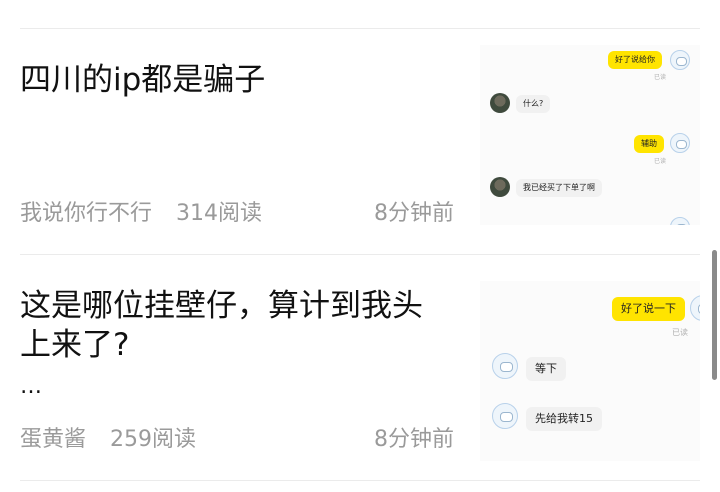 The height and width of the screenshot is (492, 720). I want to click on post-reads: 314阅读, so click(219, 213).